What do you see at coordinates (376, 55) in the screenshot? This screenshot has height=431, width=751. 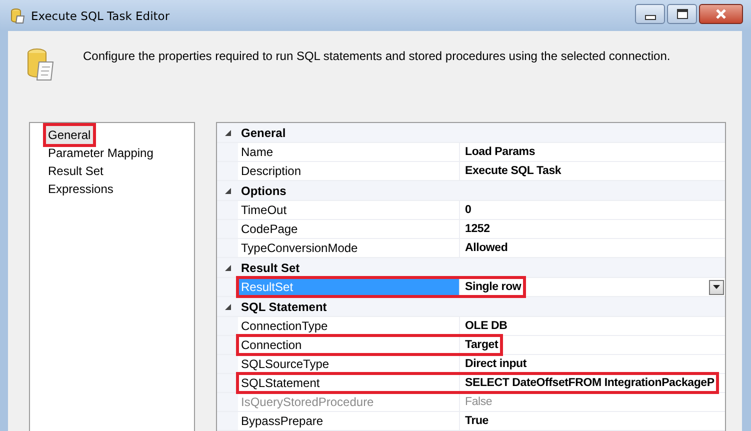 I see `description-text: Configure the properties required to run SQL statements and stored procedures using the selected connection.` at bounding box center [376, 55].